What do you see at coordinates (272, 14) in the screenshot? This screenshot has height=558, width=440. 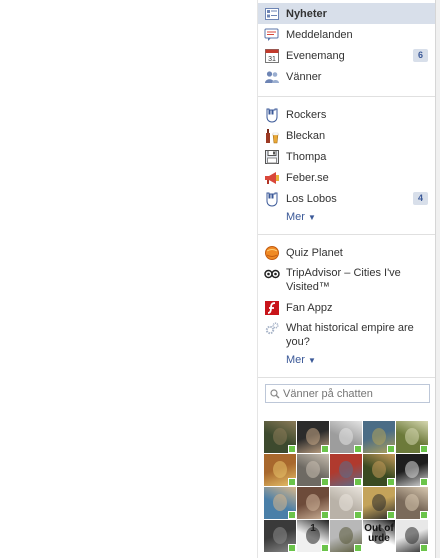 I see `news-feed-icon` at bounding box center [272, 14].